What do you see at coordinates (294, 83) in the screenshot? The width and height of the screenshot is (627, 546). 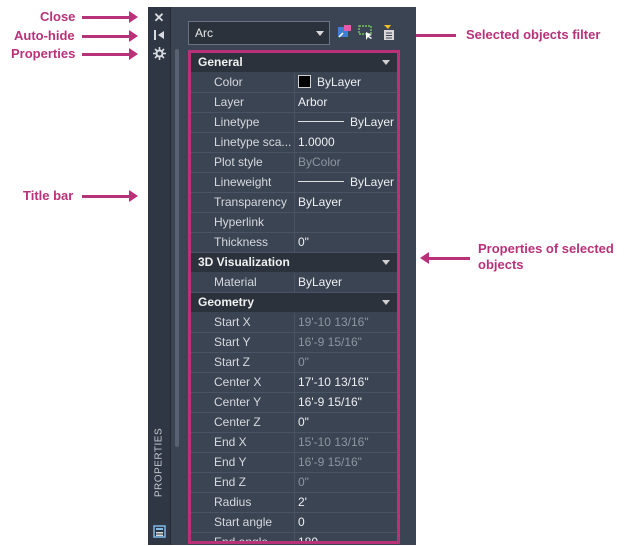 I see `property-row: Color ByLayer` at bounding box center [294, 83].